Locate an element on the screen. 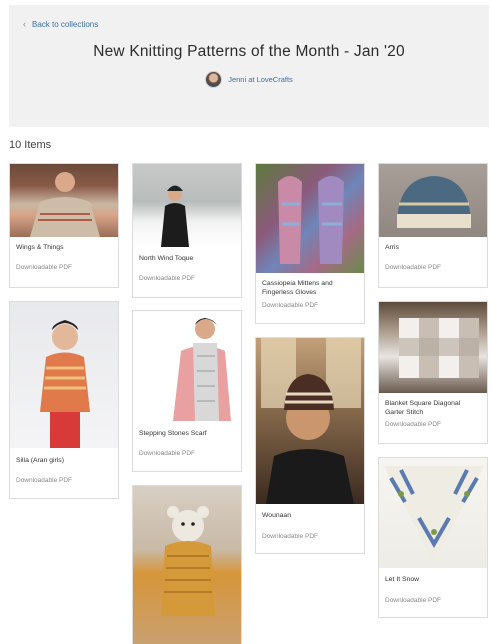 This screenshot has height=644, width=493. back-to-collections-link: ‹ Back to collections is located at coordinates (60, 24).